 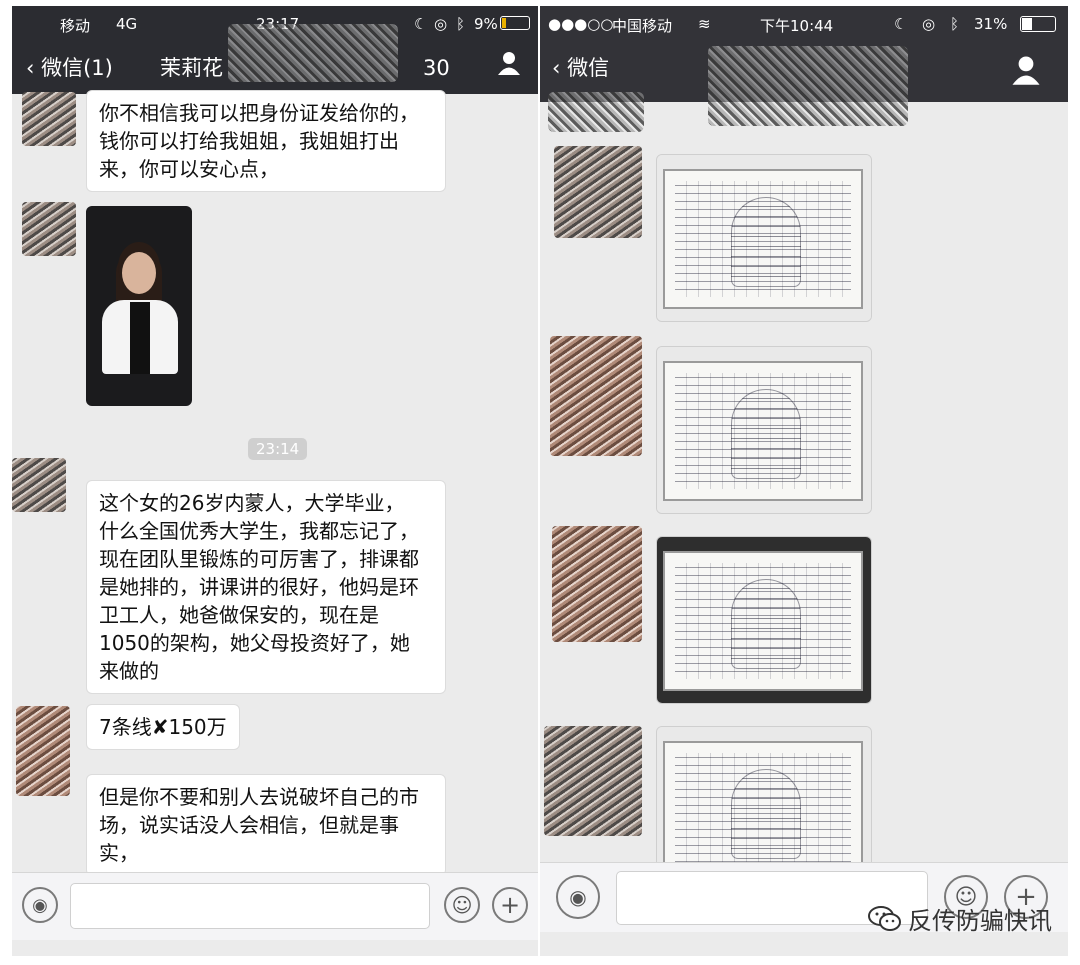 I want to click on back-label: 微信(1), so click(x=77, y=68).